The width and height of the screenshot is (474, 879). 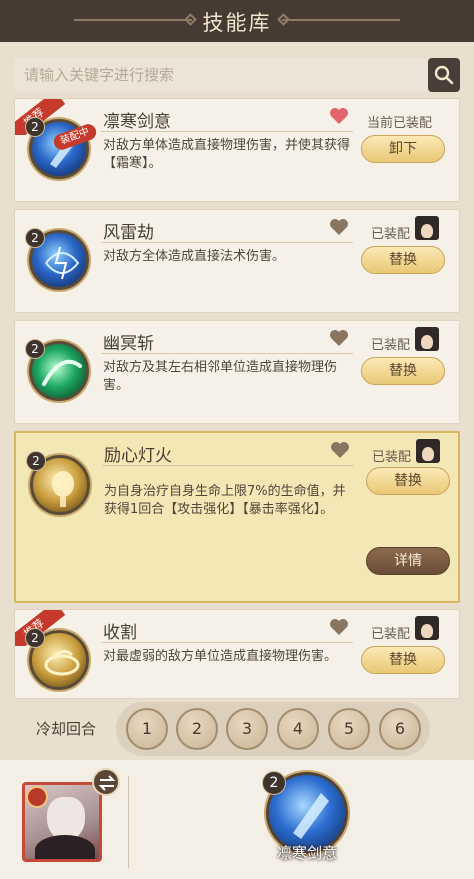 I want to click on search-input, so click(x=221, y=75).